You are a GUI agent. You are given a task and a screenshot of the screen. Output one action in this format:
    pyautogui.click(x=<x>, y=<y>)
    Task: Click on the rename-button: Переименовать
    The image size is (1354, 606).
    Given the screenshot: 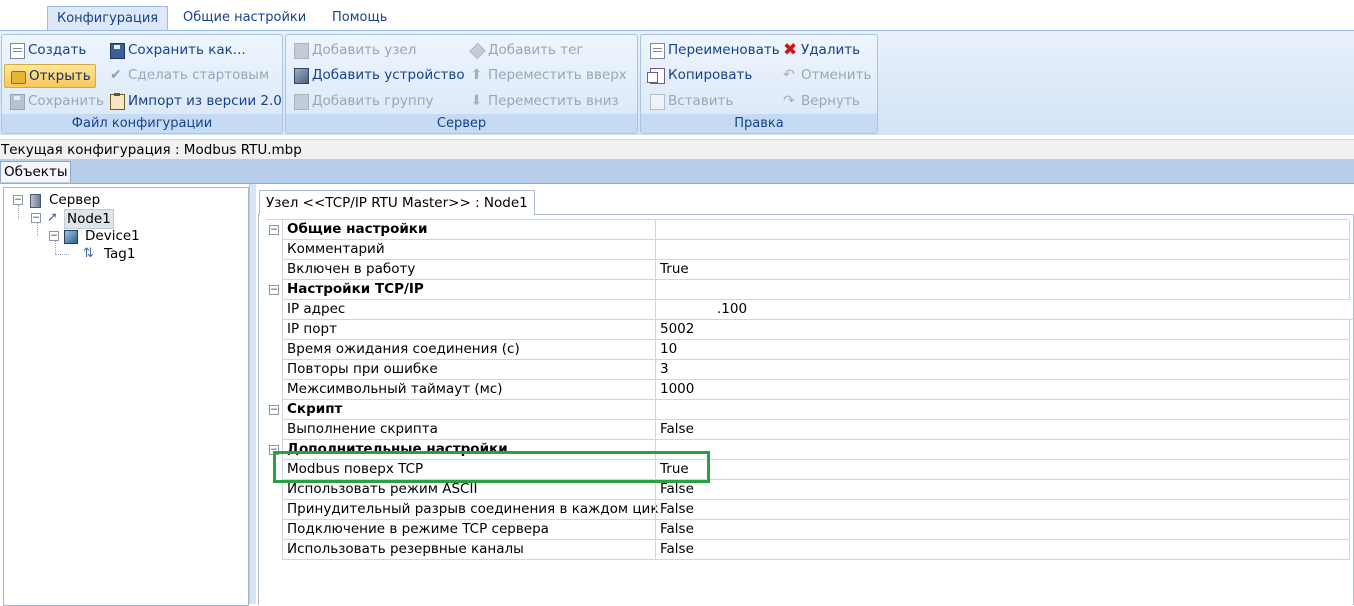 What is the action you would take?
    pyautogui.click(x=714, y=50)
    